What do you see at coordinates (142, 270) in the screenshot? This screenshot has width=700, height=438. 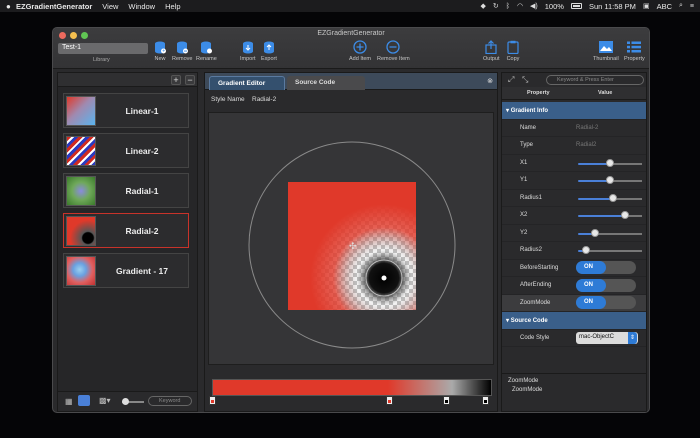 I see `list-item-label: Gradient - 17` at bounding box center [142, 270].